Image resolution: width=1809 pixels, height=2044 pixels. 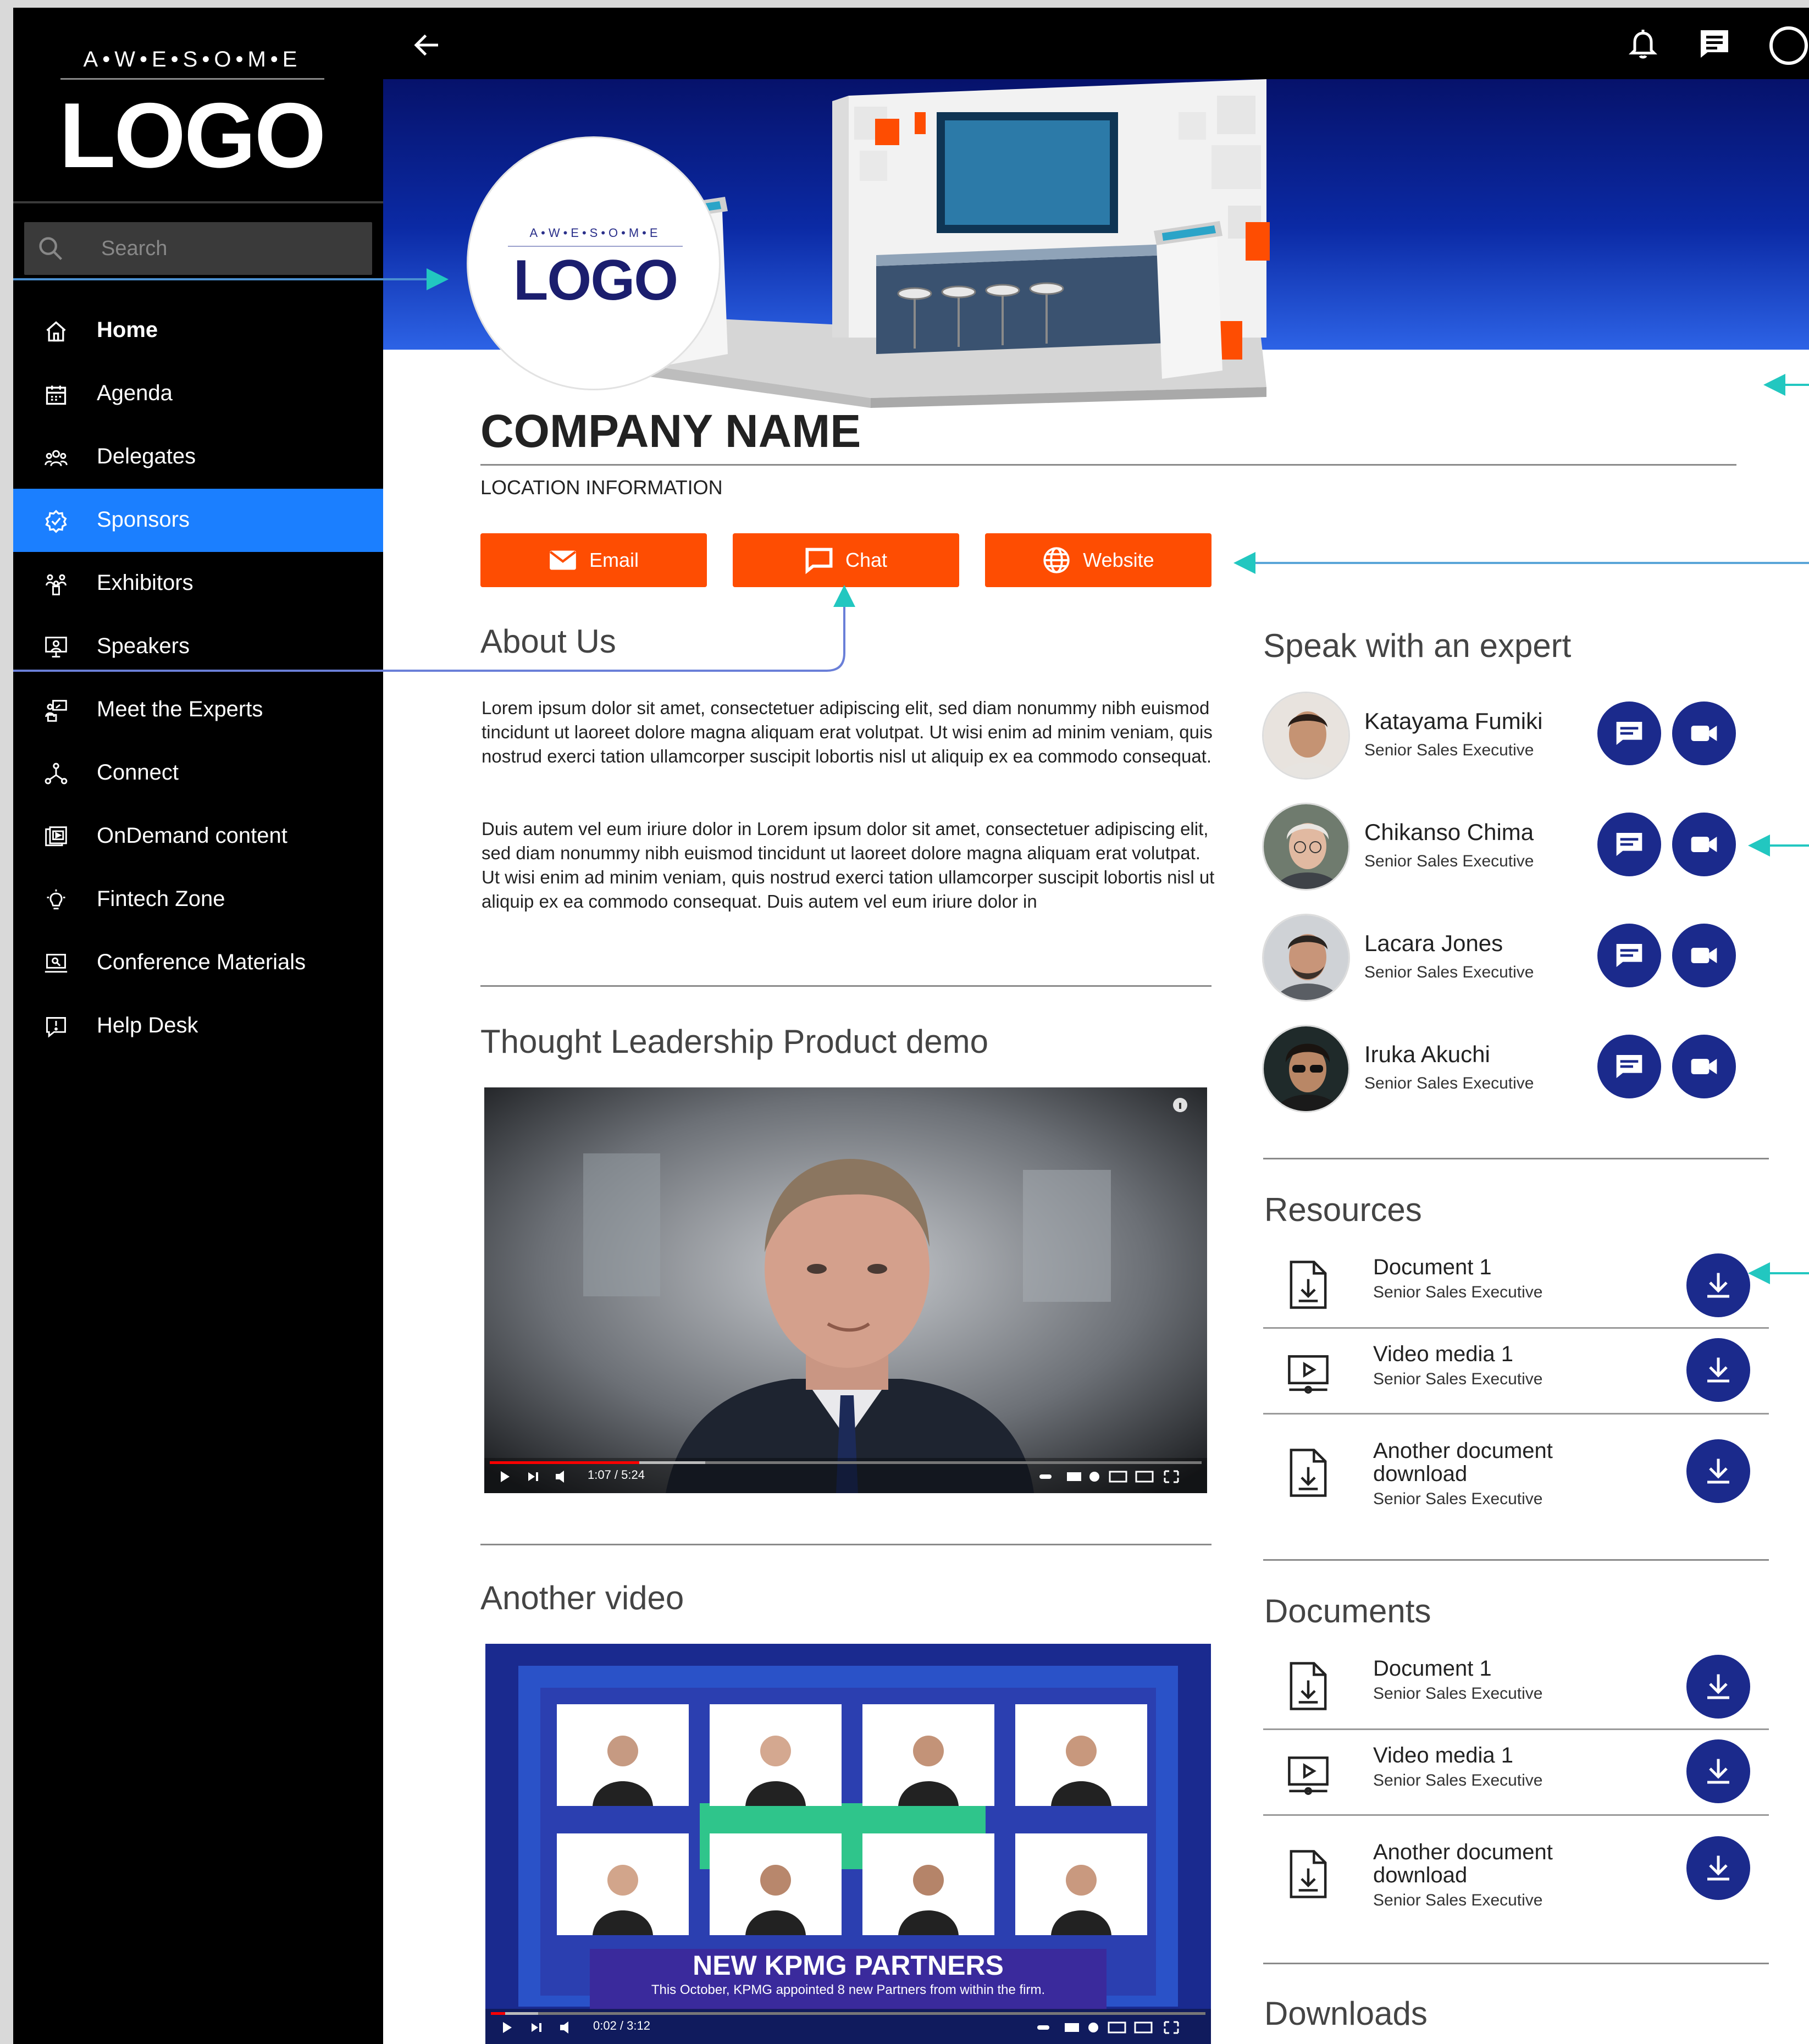 I want to click on search-input, so click(x=230, y=249).